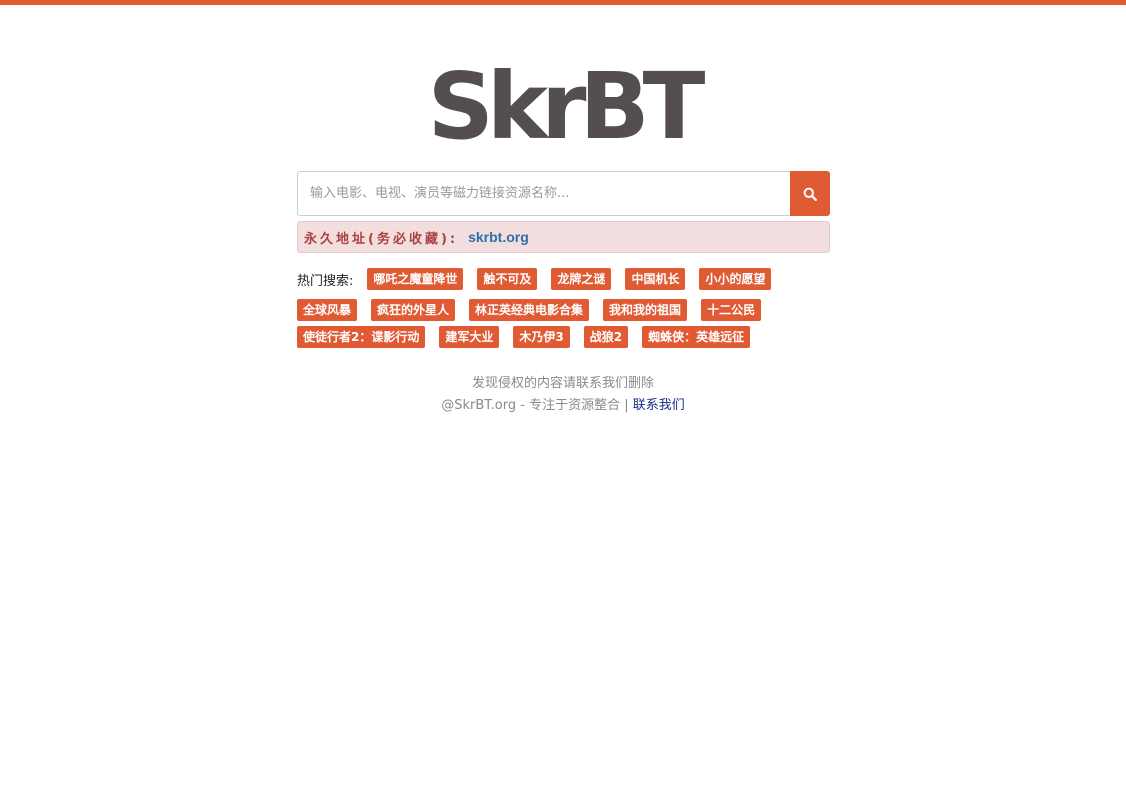 The height and width of the screenshot is (792, 1126). I want to click on hot-tag: 全球风暴, so click(327, 310).